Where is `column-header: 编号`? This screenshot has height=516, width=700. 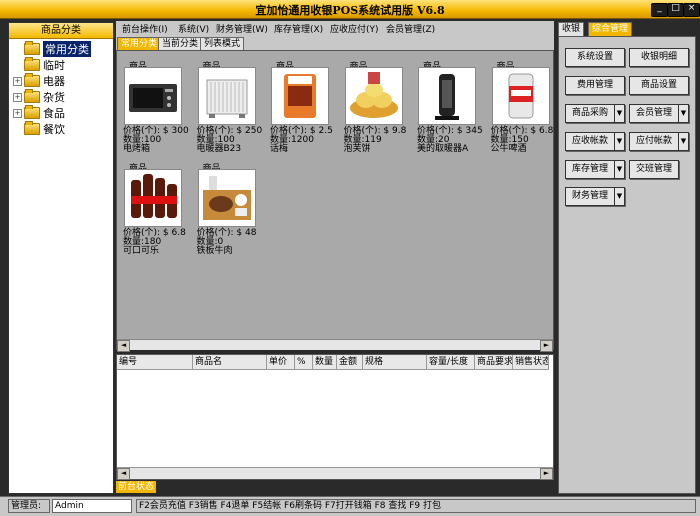
column-header: 编号 is located at coordinates (155, 362).